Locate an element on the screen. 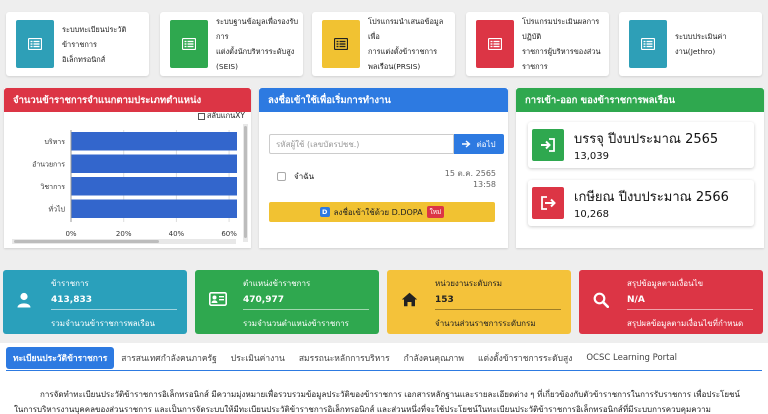 Image resolution: width=768 pixels, height=414 pixels. shortcut-label-line: ราชการผู้บริหารของส่วน is located at coordinates (561, 51).